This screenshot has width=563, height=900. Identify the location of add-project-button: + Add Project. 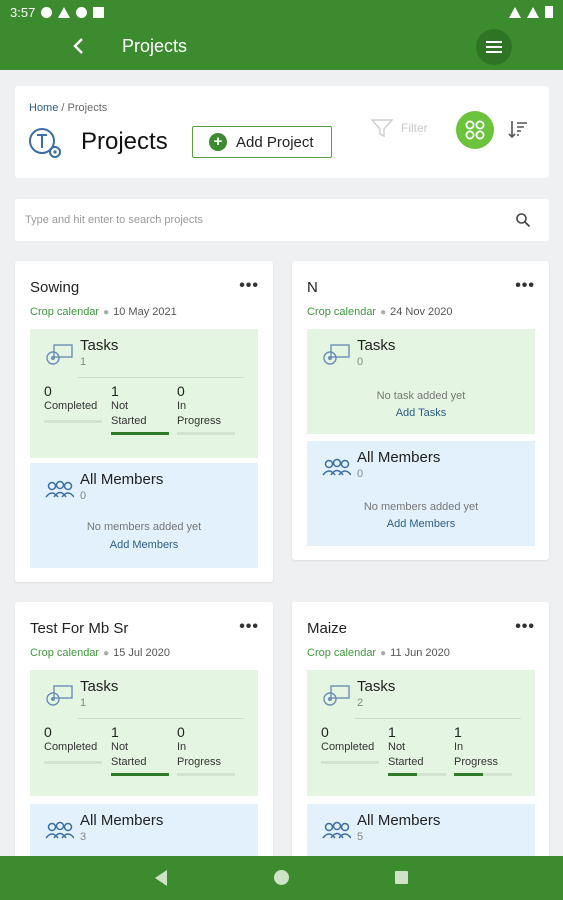
(262, 142).